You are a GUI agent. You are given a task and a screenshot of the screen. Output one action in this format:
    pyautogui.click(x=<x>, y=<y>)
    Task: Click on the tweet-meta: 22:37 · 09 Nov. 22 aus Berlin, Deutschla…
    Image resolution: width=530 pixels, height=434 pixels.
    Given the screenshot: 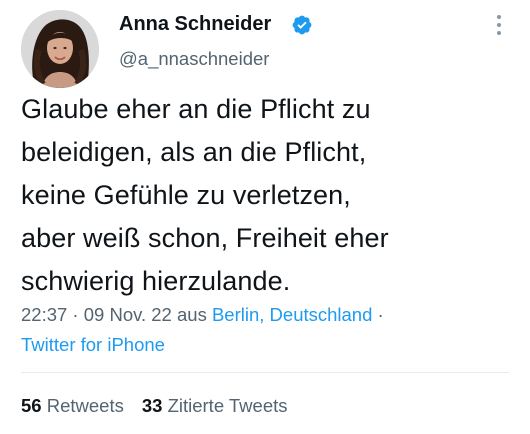 What is the action you would take?
    pyautogui.click(x=271, y=330)
    